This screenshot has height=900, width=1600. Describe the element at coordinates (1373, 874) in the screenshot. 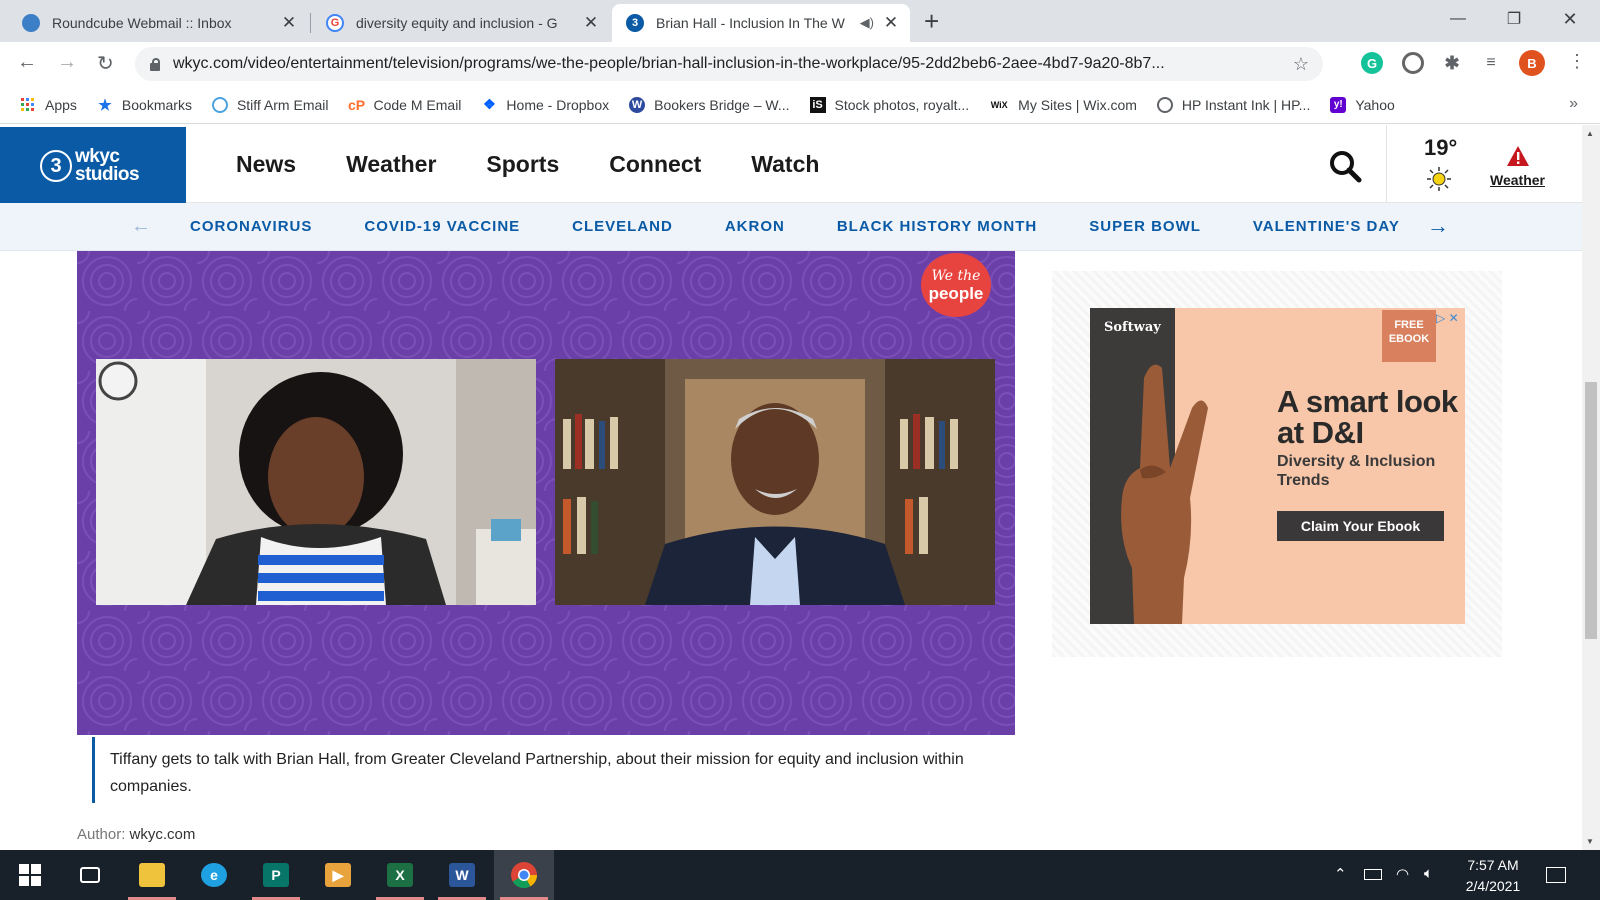

I see `battery-icon` at that location.